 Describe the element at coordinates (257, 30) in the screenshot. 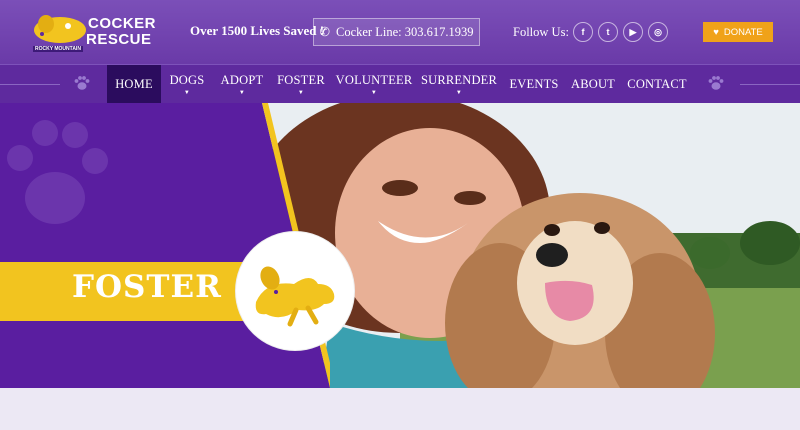

I see `lives-saved-text: Over 1500 Lives Saved !` at that location.